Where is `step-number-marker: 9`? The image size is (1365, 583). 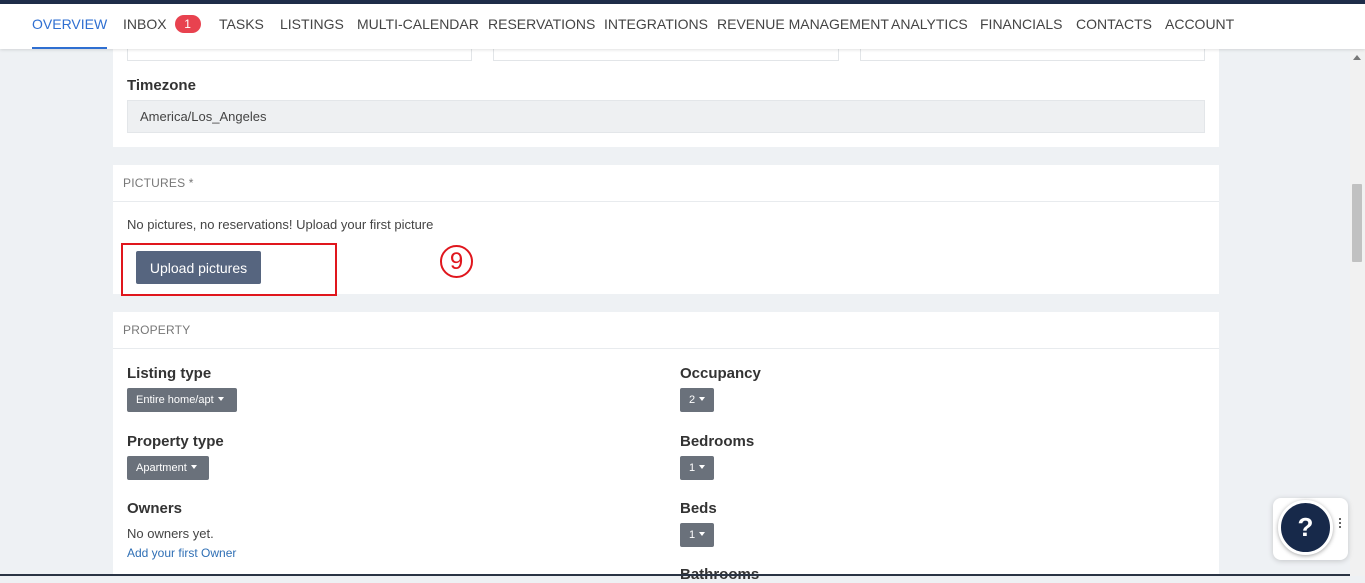 step-number-marker: 9 is located at coordinates (456, 261).